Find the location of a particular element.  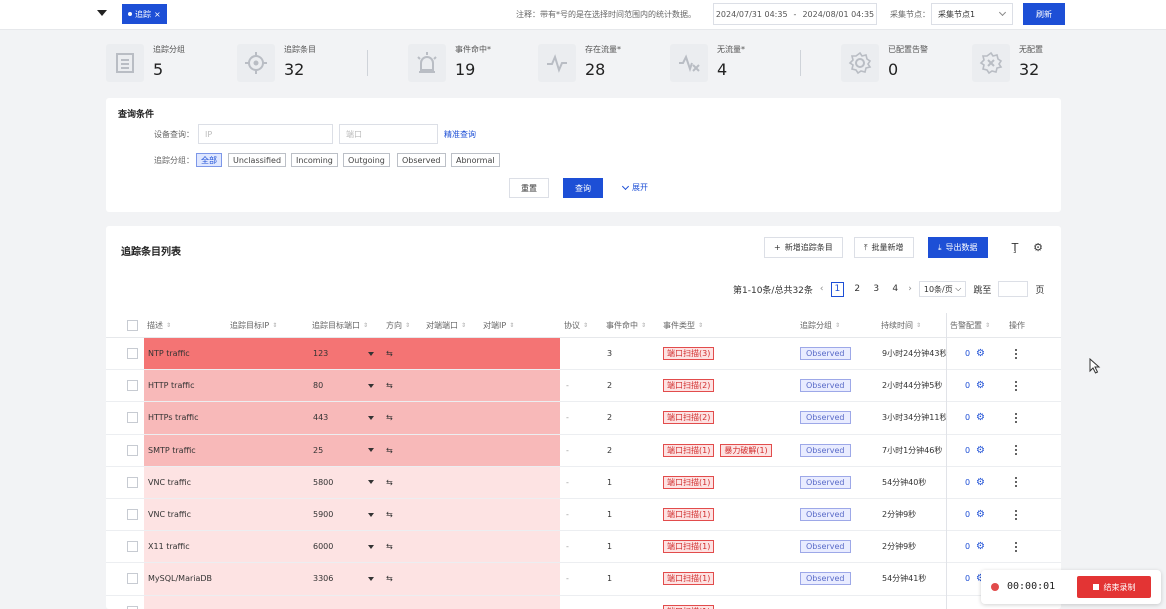

direction-icon: ⇆ is located at coordinates (389, 418).